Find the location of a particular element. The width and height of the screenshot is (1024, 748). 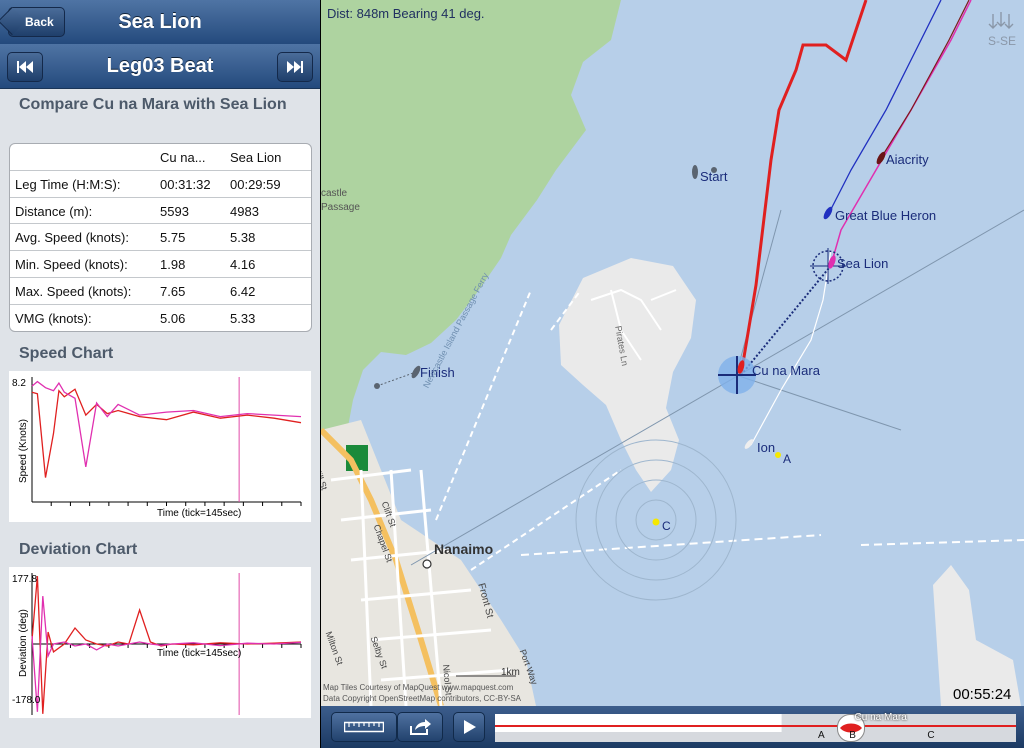

row-value-a: 1.98 is located at coordinates (173, 265).